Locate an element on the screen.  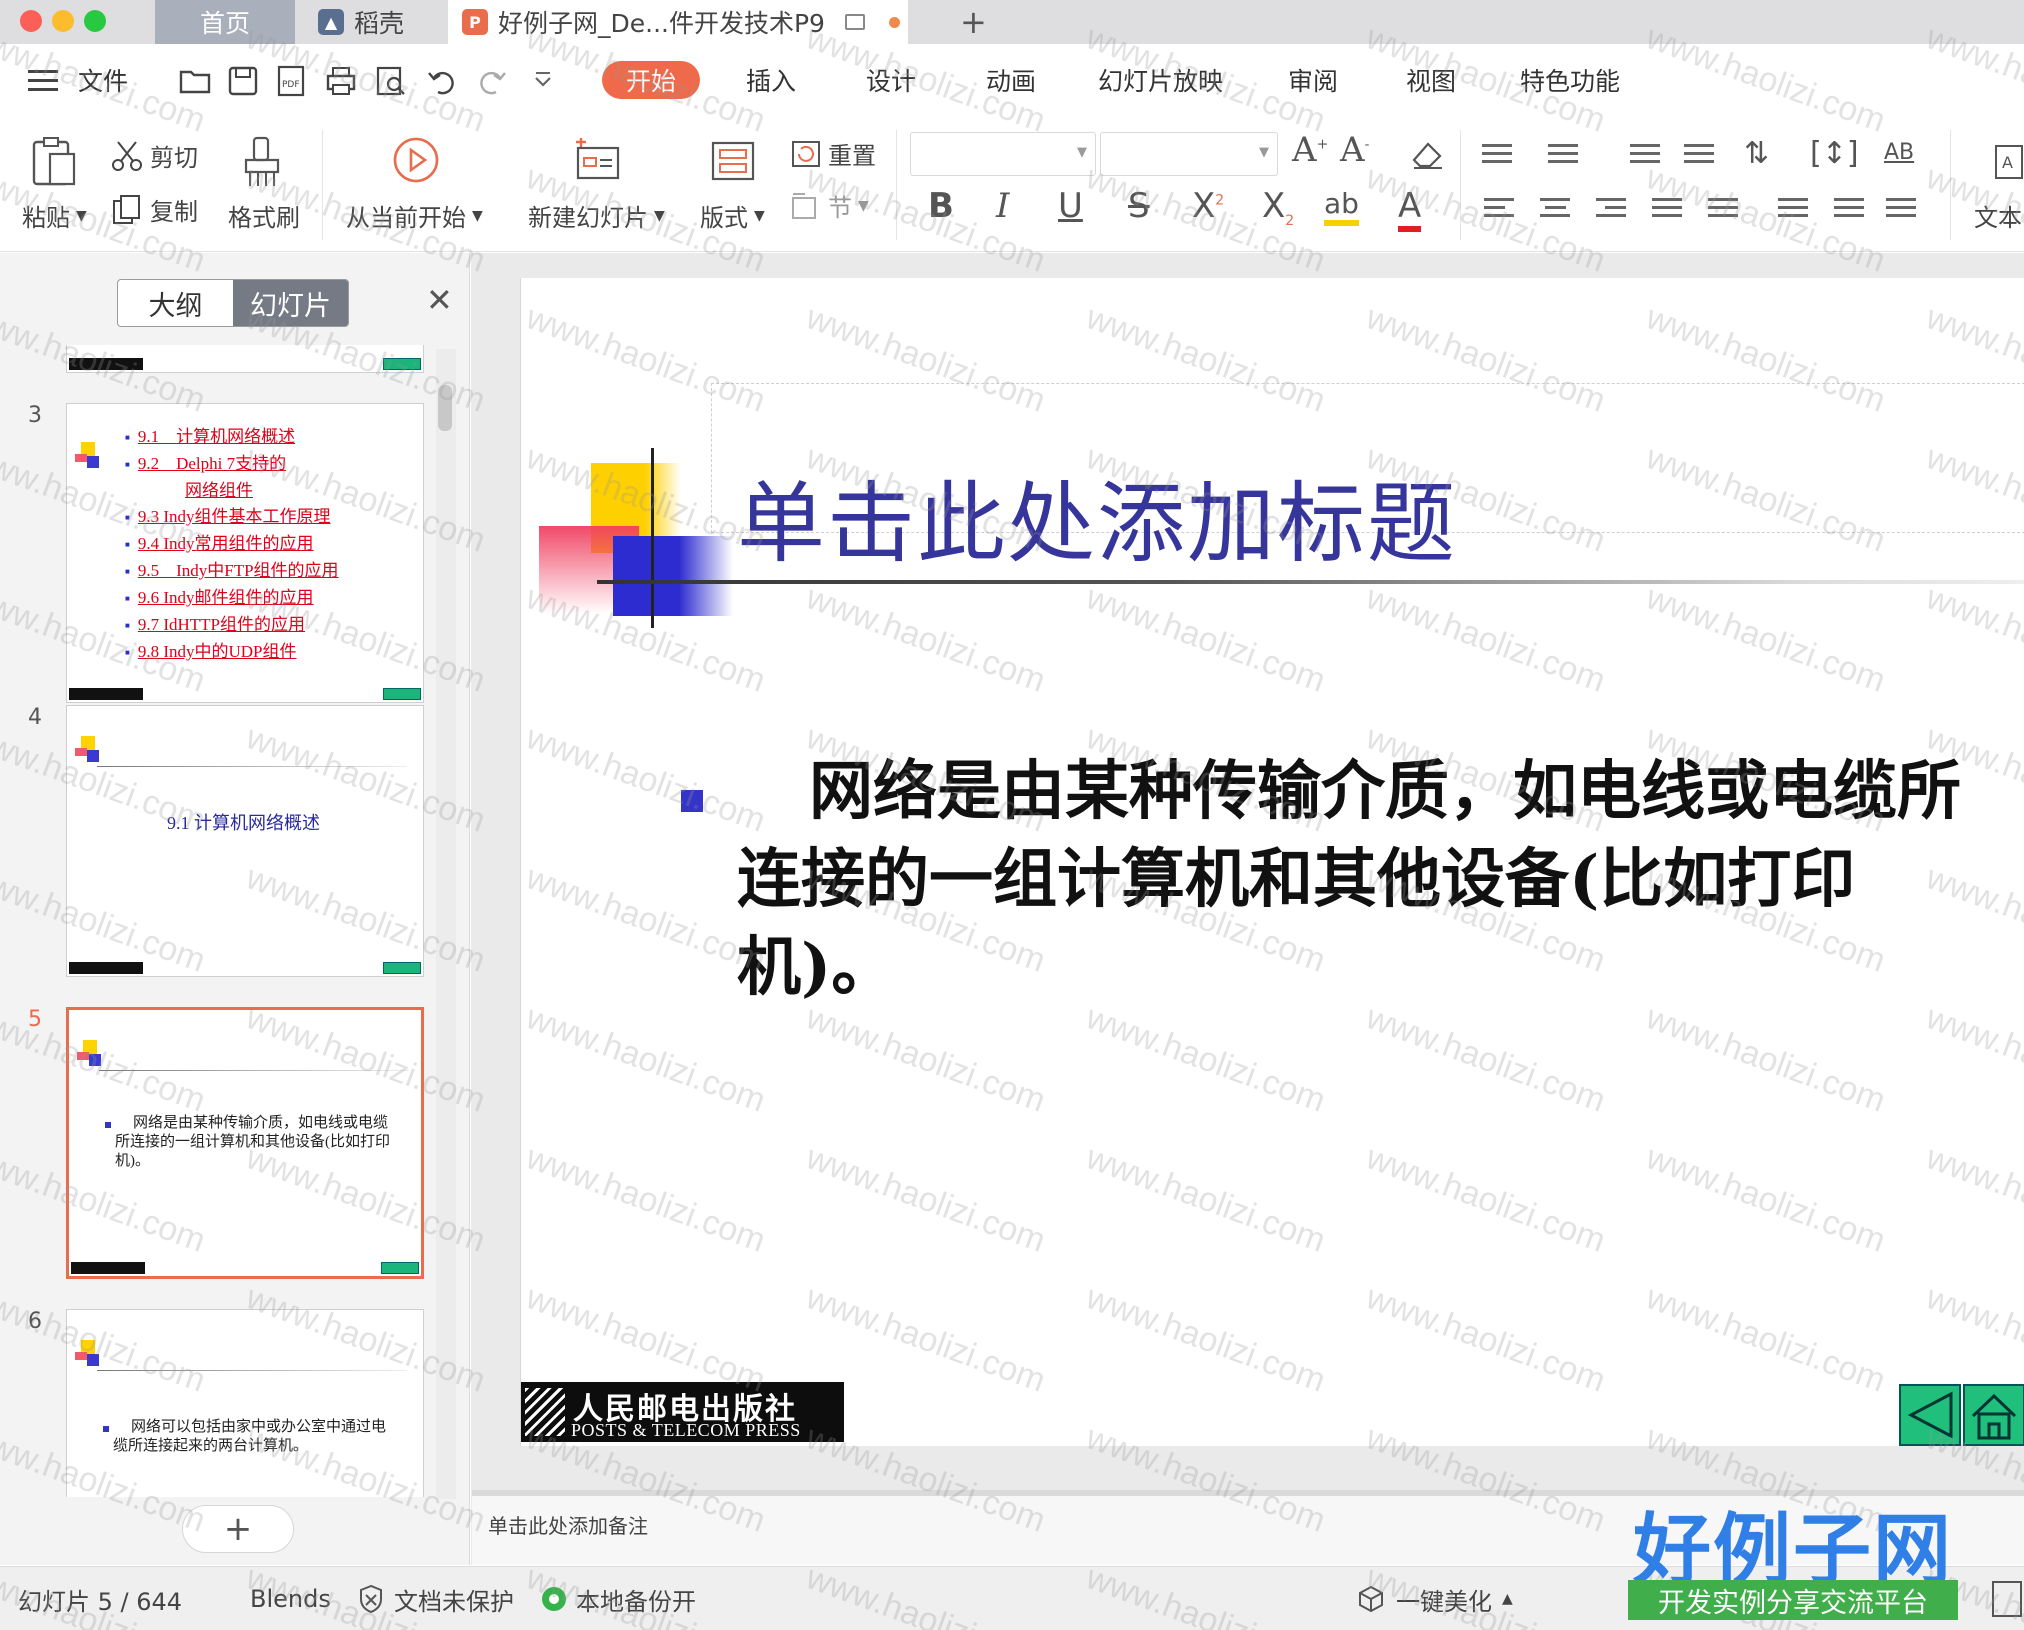
slide-body-text: 网络是由某种传输介质，如电线或电缆所连接的一组计算机和其他设备(比如打印机)。 is located at coordinates (1367, 880).